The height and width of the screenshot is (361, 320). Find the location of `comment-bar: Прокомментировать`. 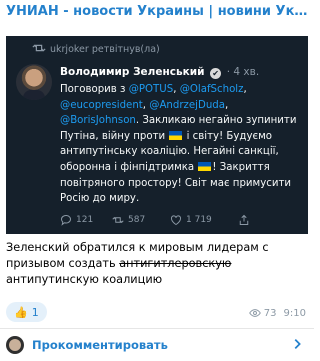

comment-bar: Прокомментировать is located at coordinates (157, 345).